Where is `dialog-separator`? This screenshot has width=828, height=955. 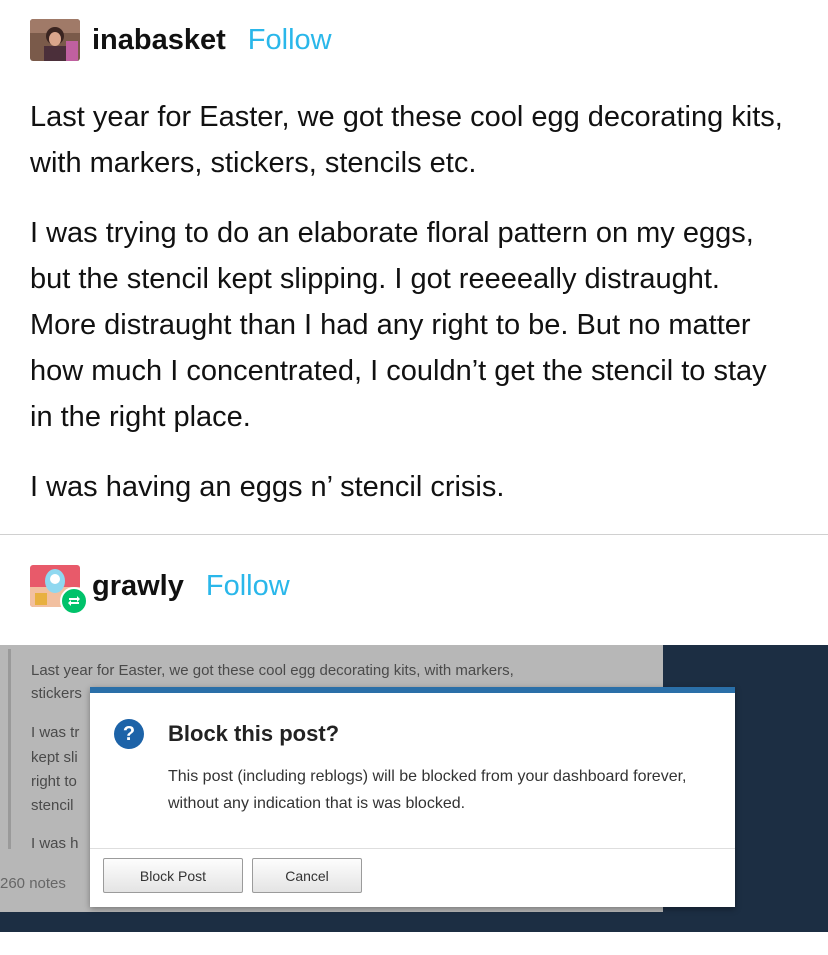 dialog-separator is located at coordinates (412, 848).